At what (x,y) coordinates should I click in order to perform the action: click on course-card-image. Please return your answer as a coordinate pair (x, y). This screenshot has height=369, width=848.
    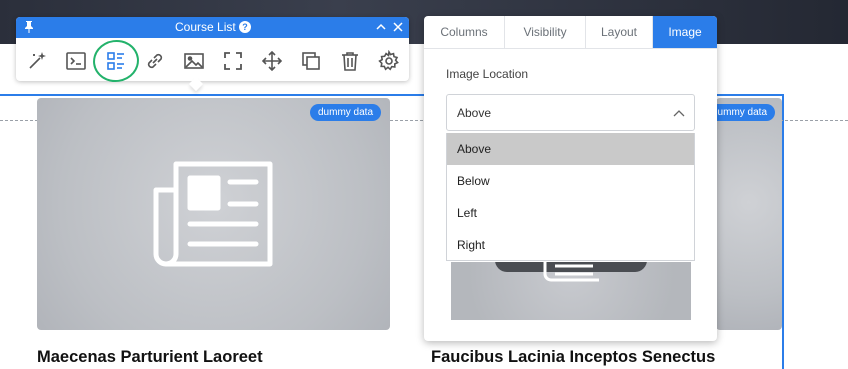
    Looking at the image, I should click on (749, 214).